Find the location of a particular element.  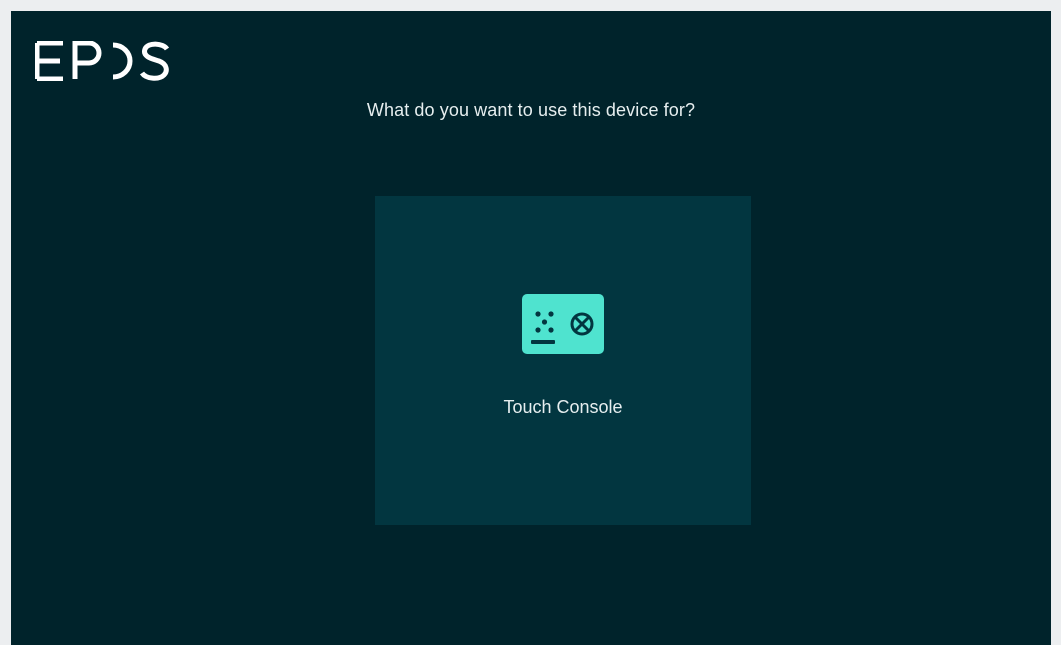

touch-console-label: Touch Console is located at coordinates (563, 407).